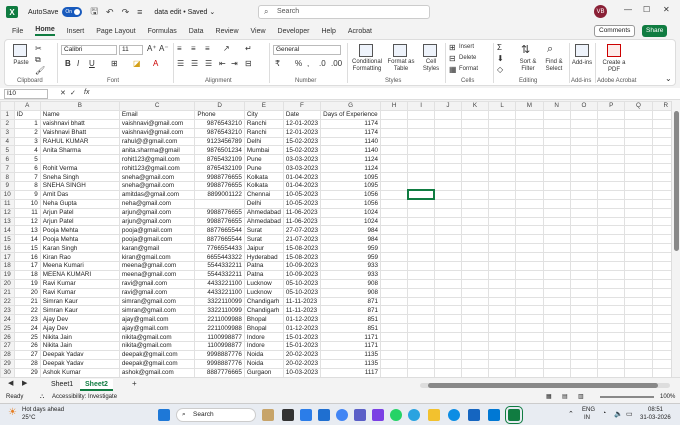 This screenshot has height=425, width=680. I want to click on cell: Kolkata, so click(263, 177).